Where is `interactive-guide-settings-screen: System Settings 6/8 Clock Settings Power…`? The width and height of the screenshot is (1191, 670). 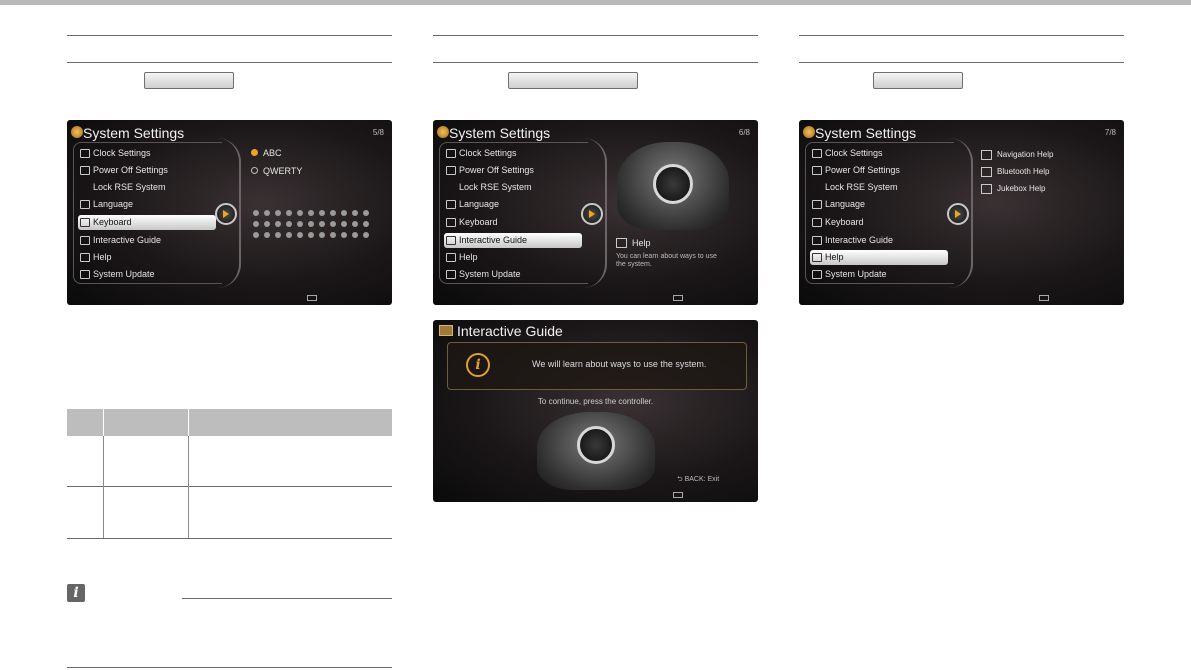 interactive-guide-settings-screen: System Settings 6/8 Clock Settings Power… is located at coordinates (595, 212).